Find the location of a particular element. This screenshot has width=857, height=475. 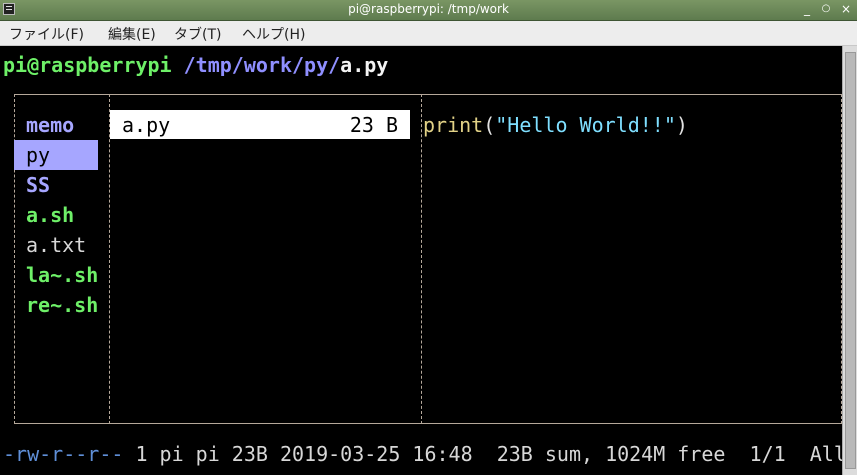

frame-top-border is located at coordinates (428, 94).